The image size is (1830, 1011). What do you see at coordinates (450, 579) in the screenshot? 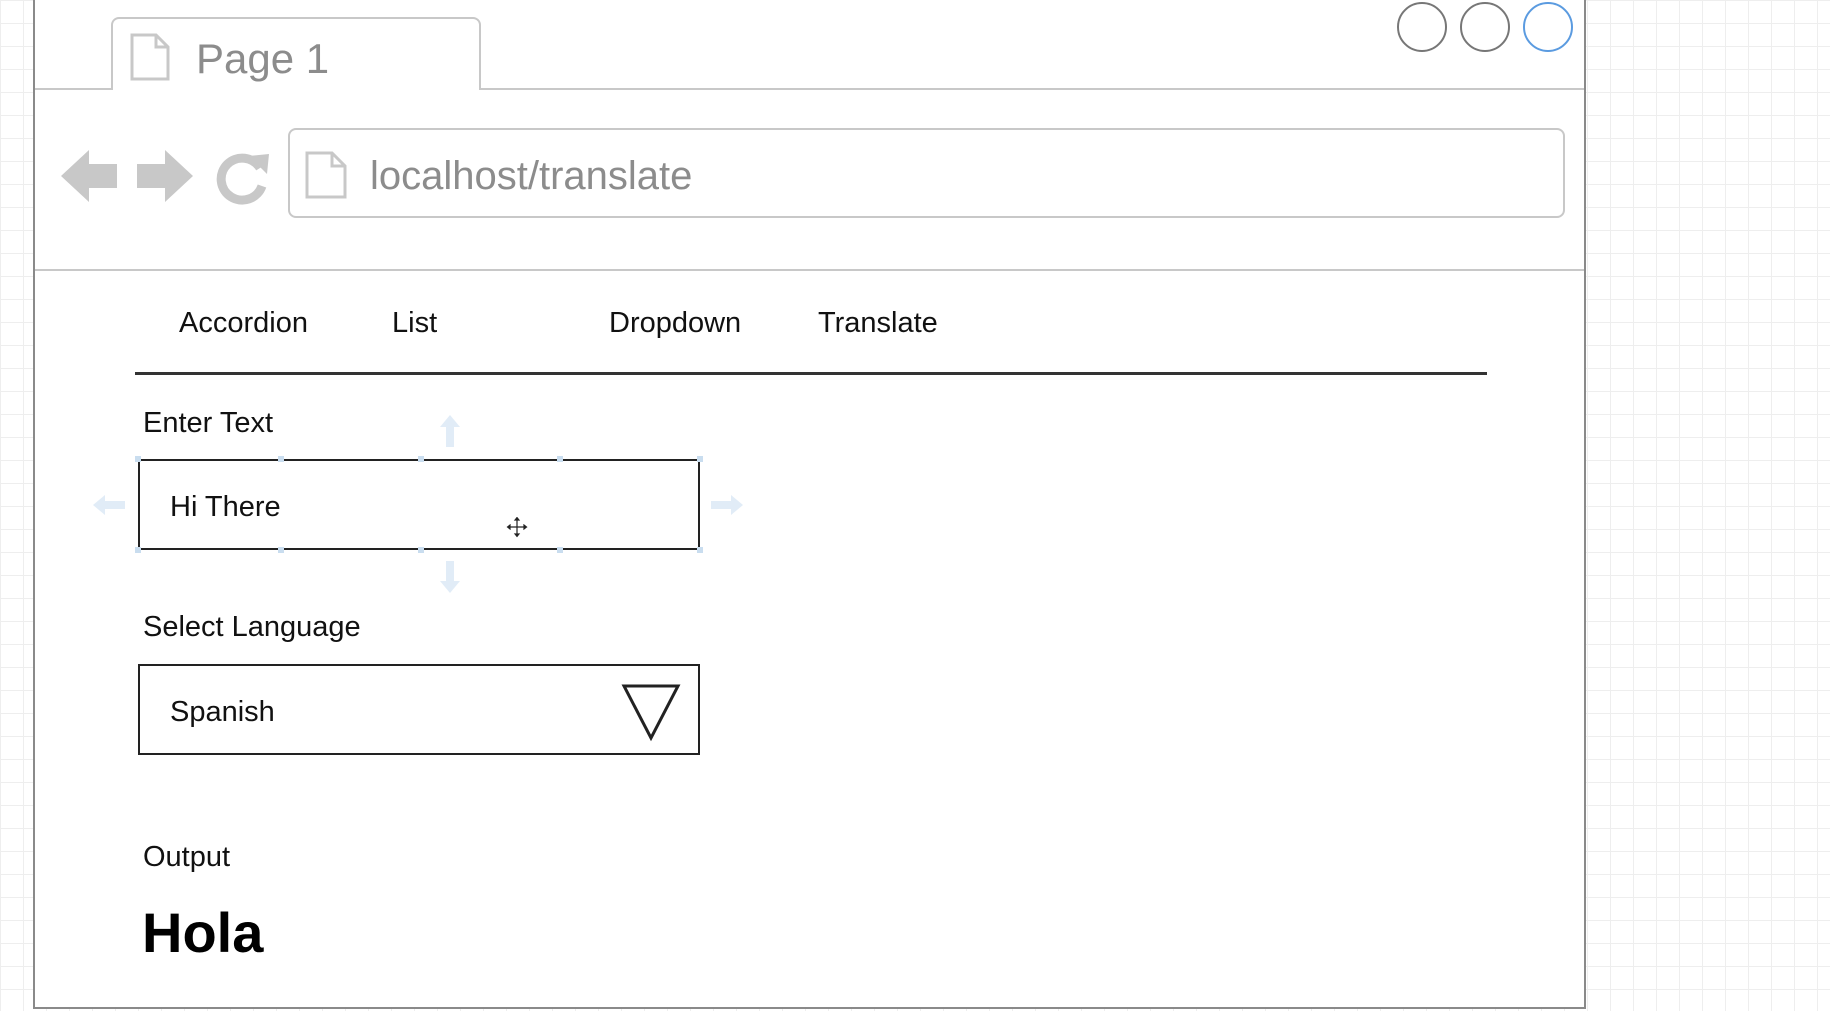
I see `resize-down-arrow` at bounding box center [450, 579].